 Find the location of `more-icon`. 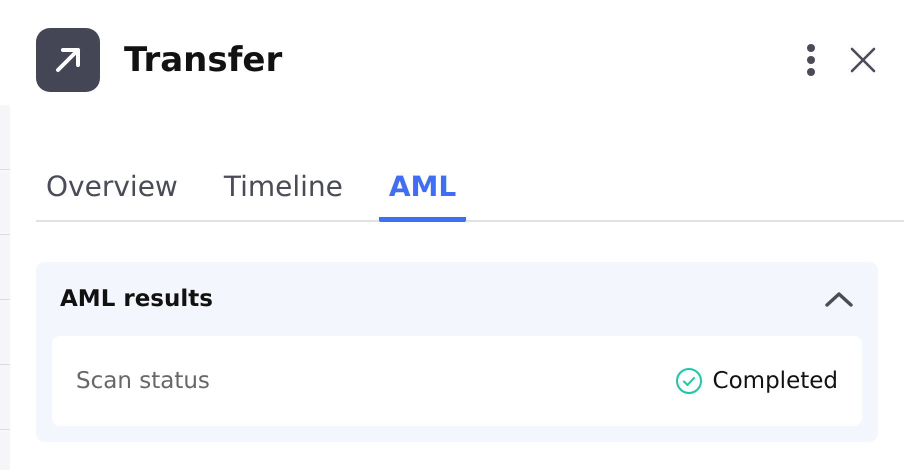

more-icon is located at coordinates (811, 60).